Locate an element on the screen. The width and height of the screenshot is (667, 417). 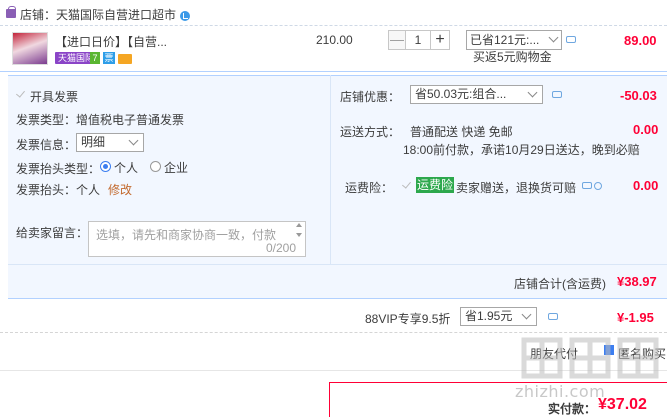
watermark-text: zhizhi.com is located at coordinates (560, 391).